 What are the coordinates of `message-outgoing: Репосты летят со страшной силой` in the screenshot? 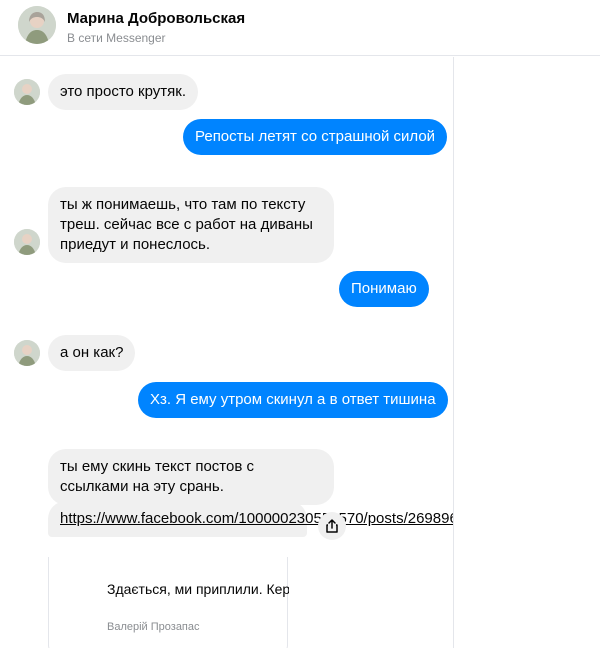 It's located at (315, 137).